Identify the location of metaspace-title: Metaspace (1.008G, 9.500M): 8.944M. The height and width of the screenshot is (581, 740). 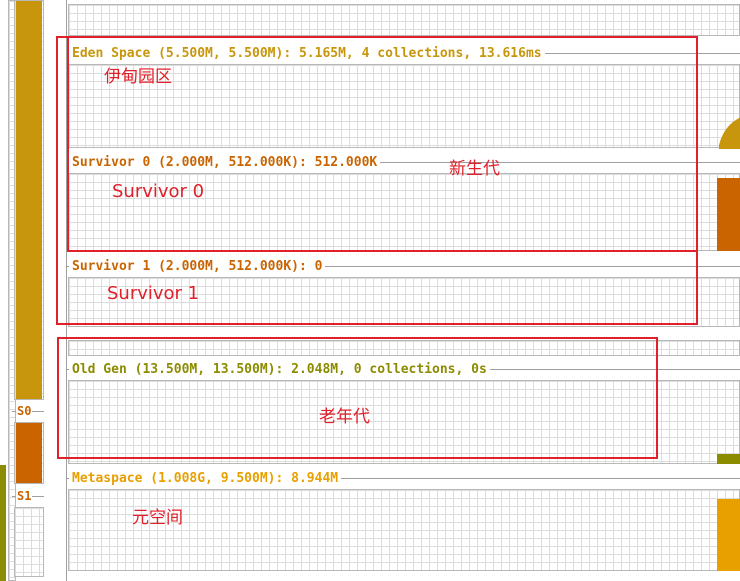
(205, 478).